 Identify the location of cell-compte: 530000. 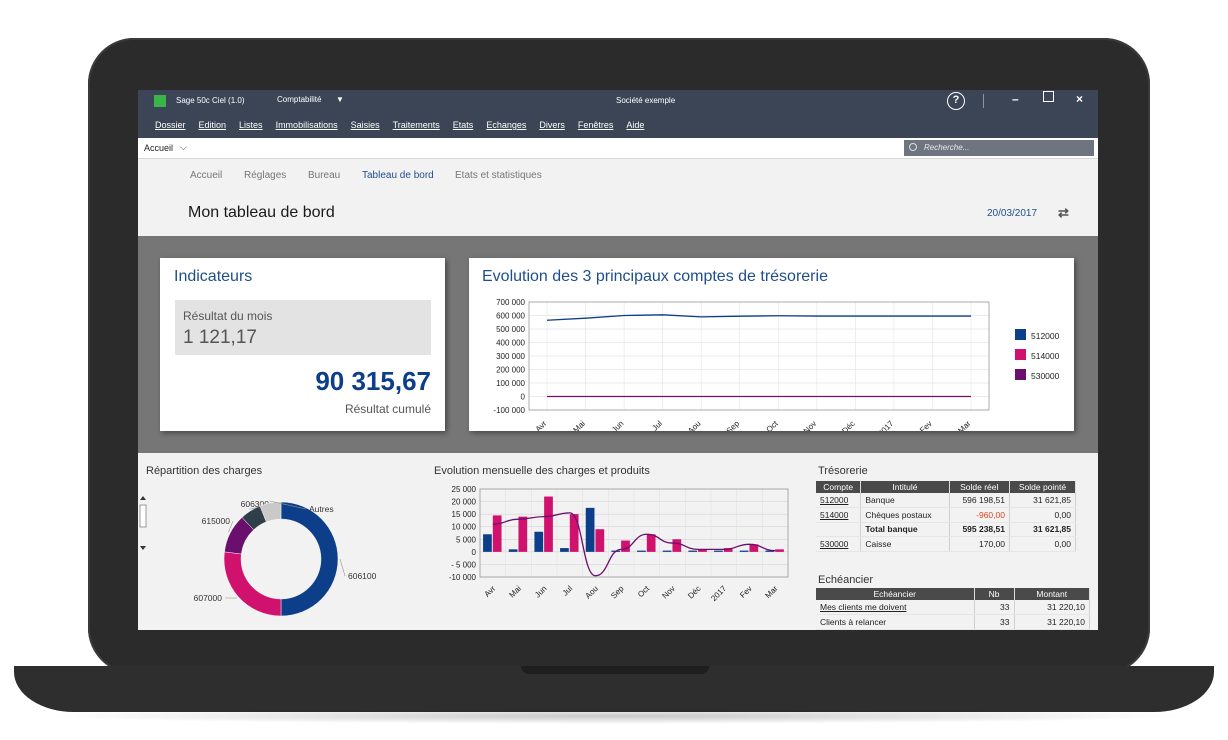
(839, 544).